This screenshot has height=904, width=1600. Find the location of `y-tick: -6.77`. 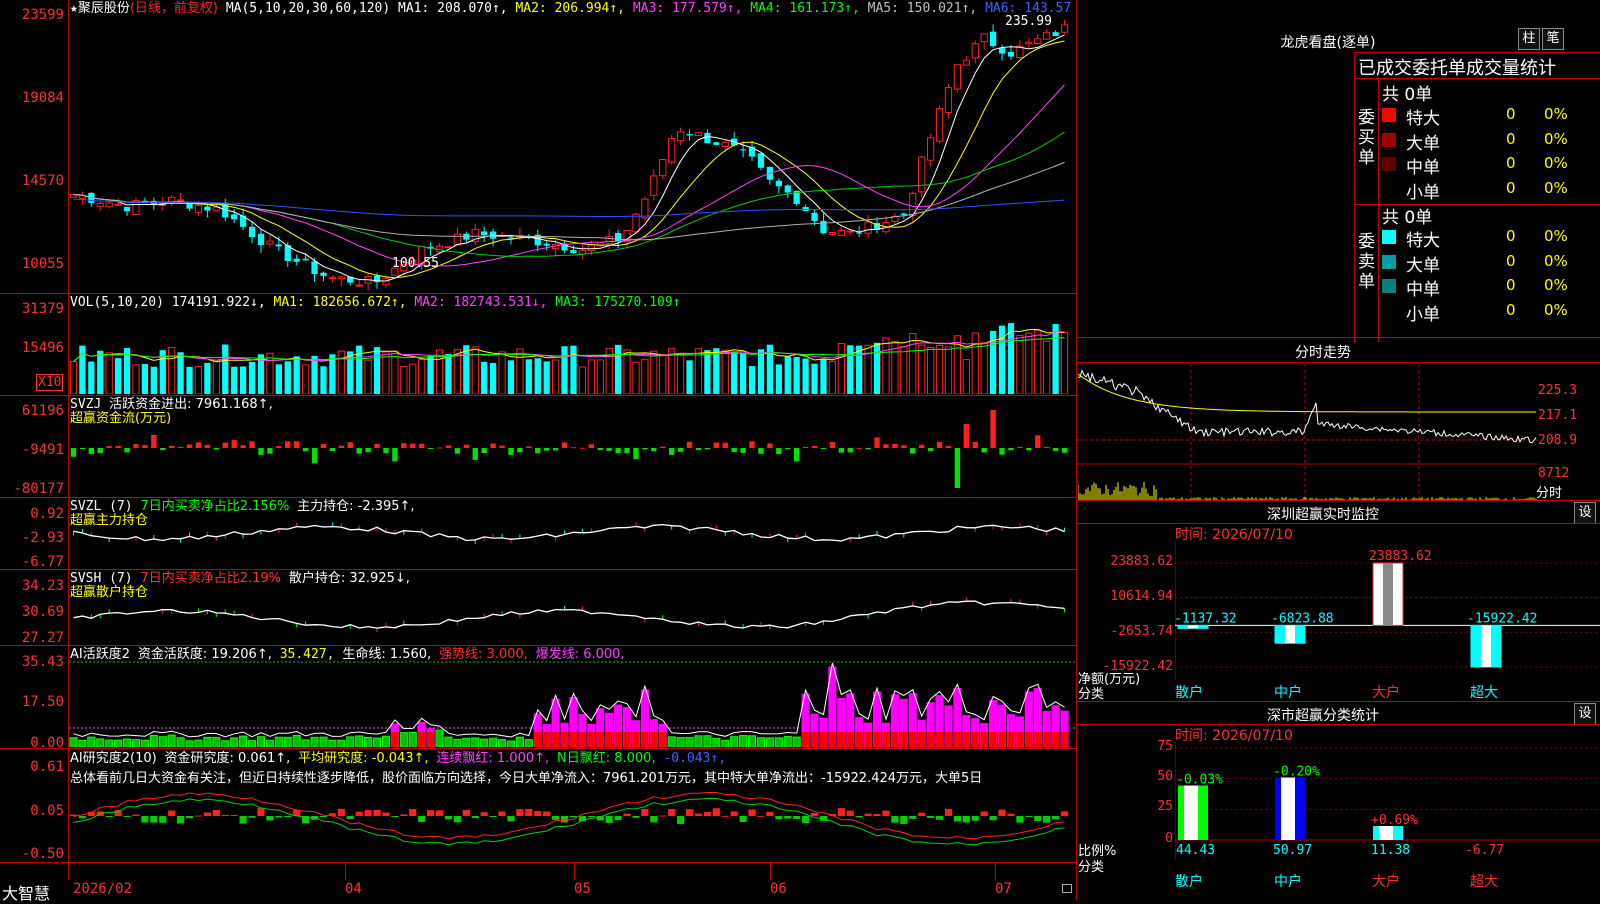

y-tick: -6.77 is located at coordinates (42, 562).